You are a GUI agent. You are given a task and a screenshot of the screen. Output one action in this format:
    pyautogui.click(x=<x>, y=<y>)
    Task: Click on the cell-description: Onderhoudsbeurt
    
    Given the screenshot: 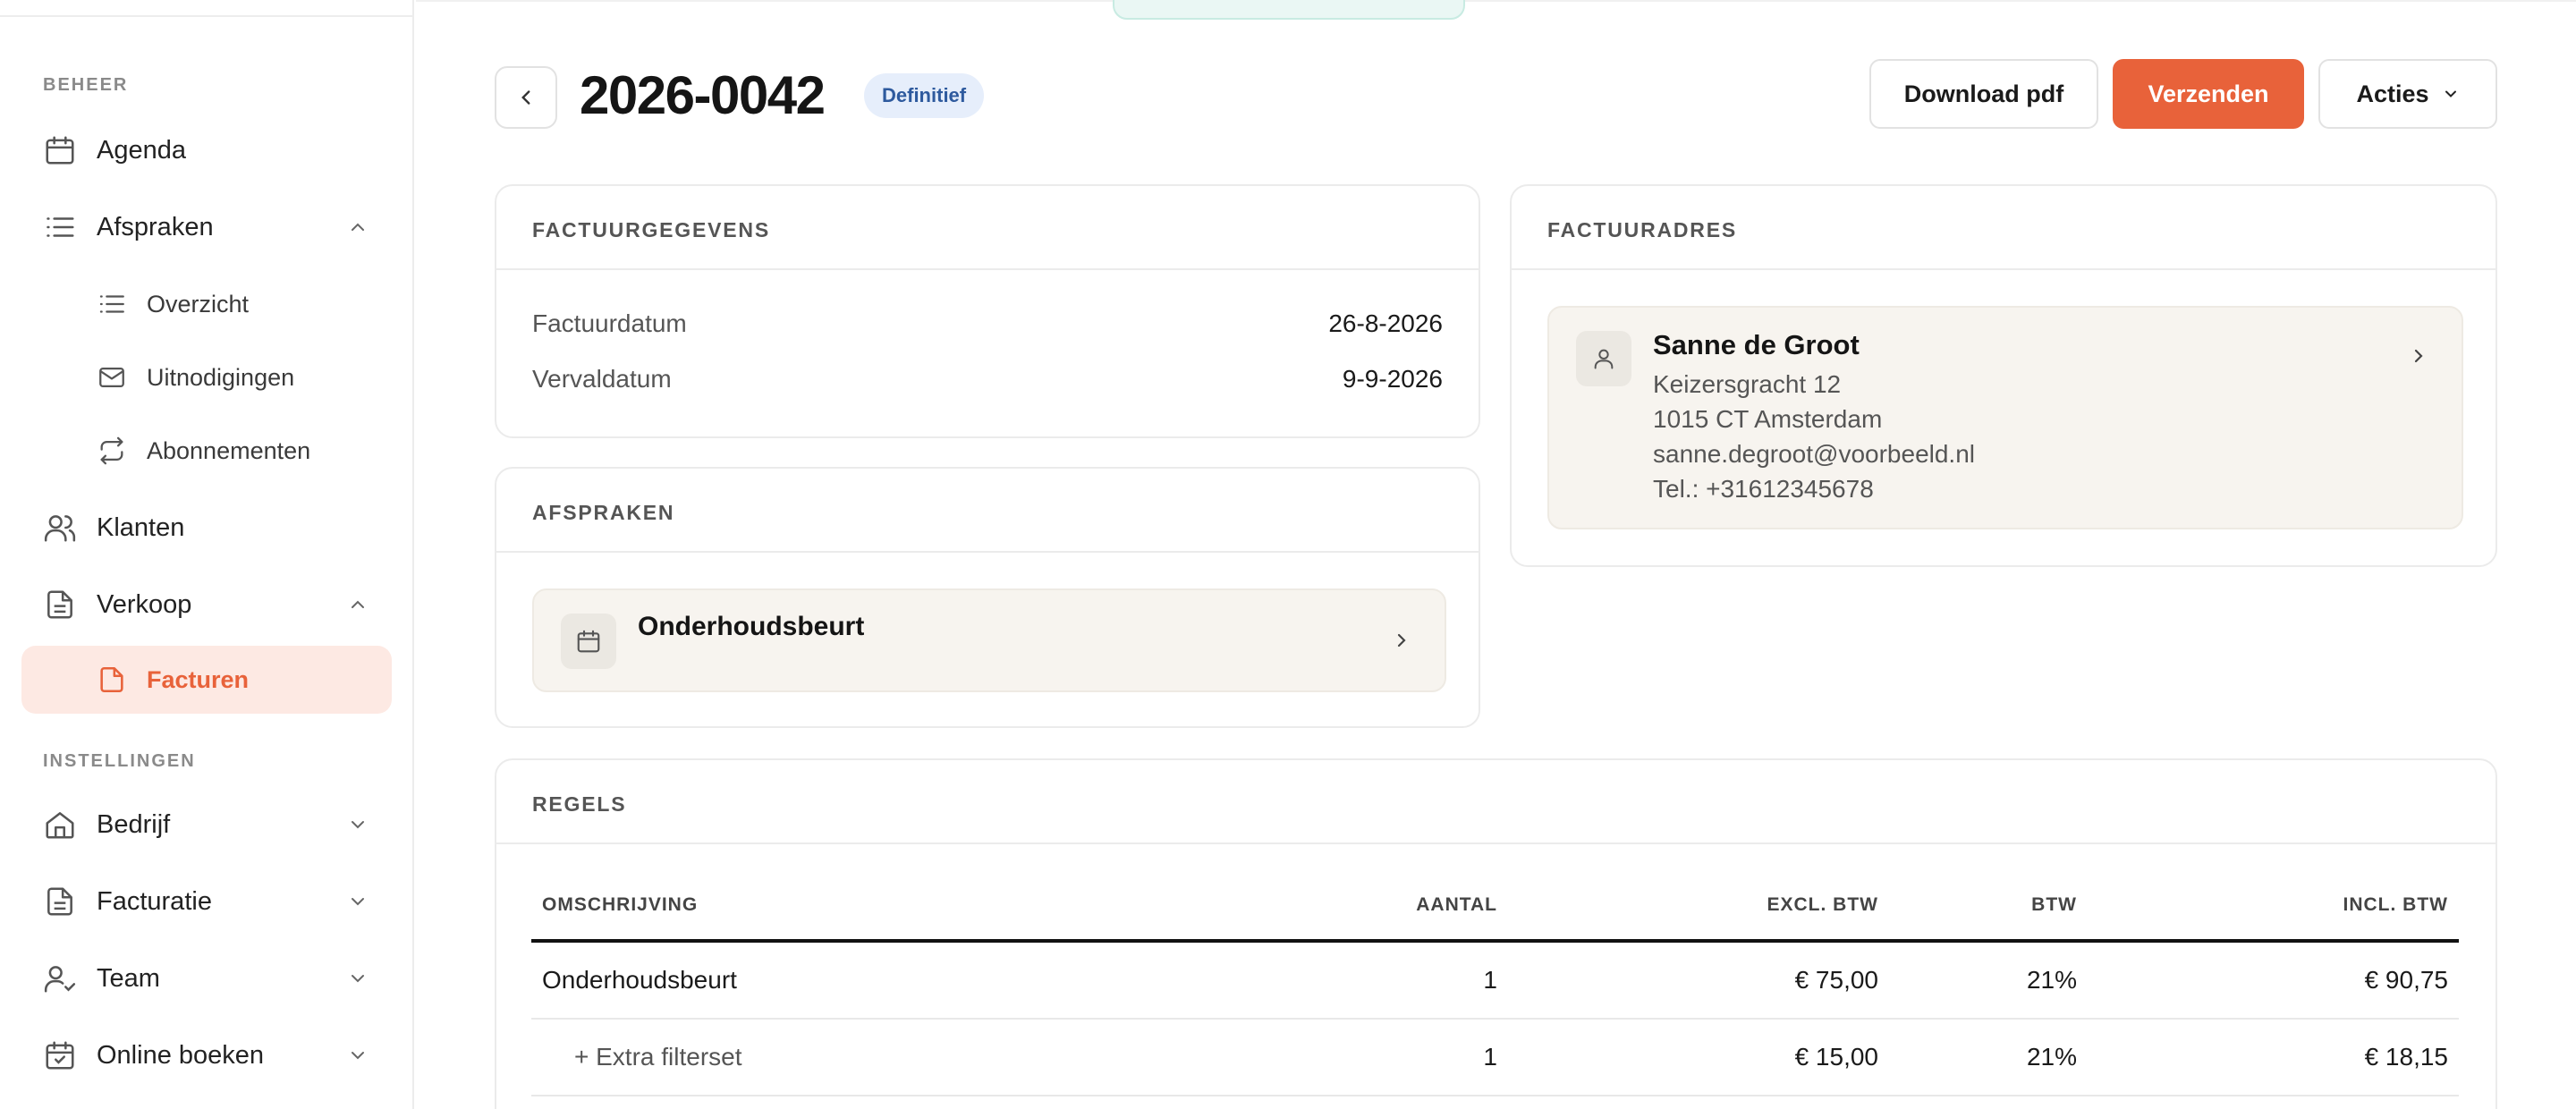 What is the action you would take?
    pyautogui.click(x=639, y=980)
    